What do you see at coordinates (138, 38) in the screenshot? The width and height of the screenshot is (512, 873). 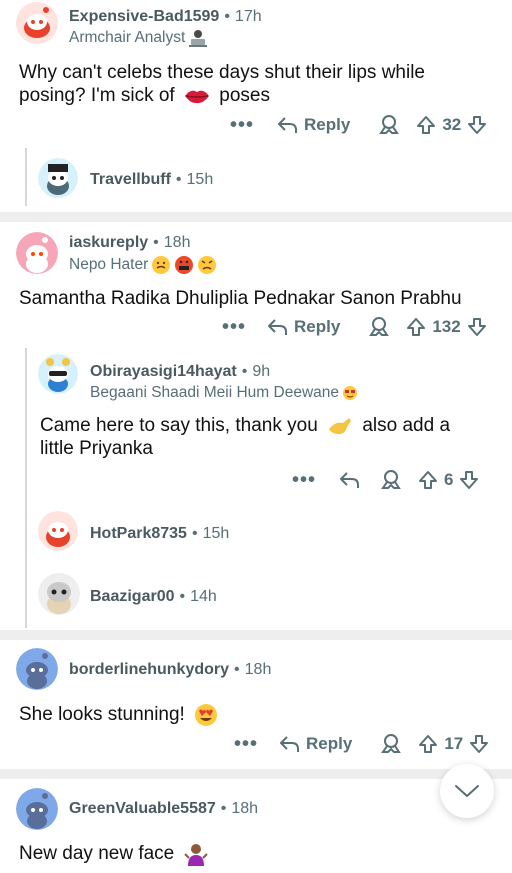 I see `user-flair: Armchair Analyst` at bounding box center [138, 38].